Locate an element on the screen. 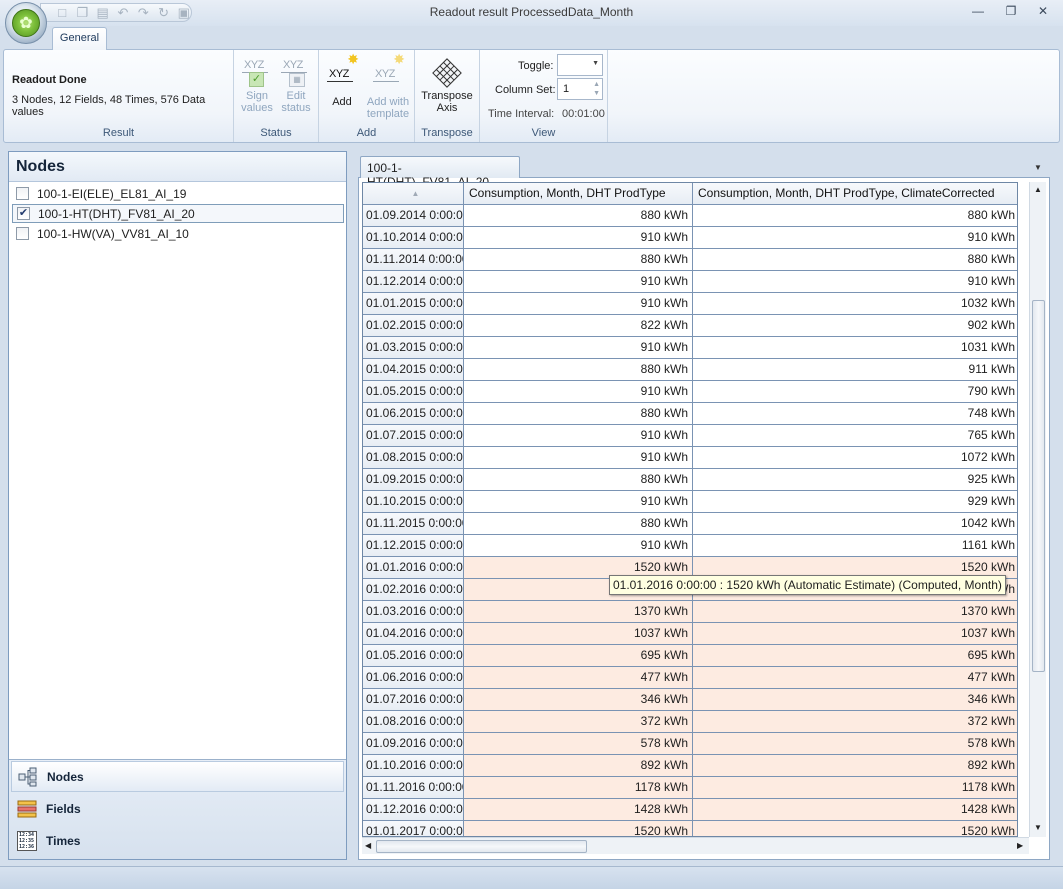 This screenshot has width=1063, height=889. minimize-icon: — is located at coordinates (978, 11).